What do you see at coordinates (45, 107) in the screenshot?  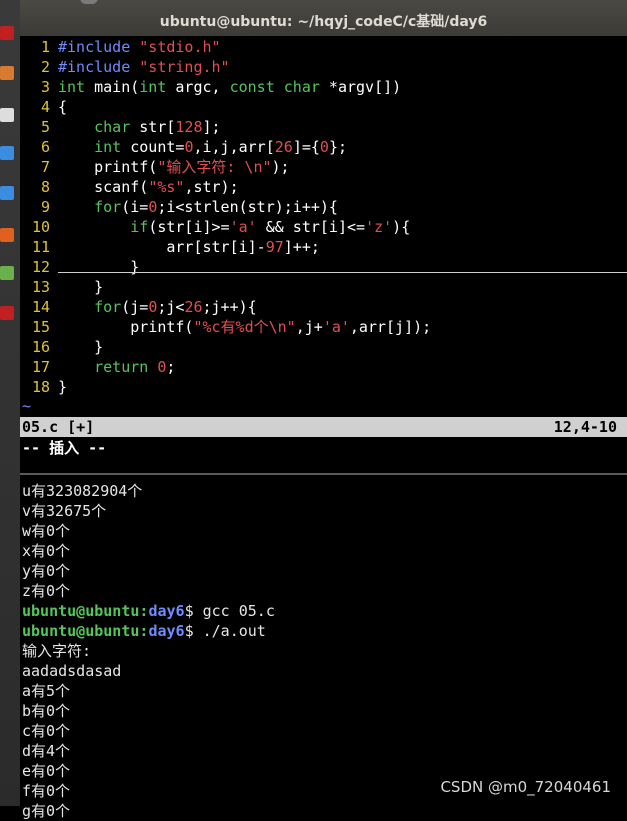 I see `line-number: 4` at bounding box center [45, 107].